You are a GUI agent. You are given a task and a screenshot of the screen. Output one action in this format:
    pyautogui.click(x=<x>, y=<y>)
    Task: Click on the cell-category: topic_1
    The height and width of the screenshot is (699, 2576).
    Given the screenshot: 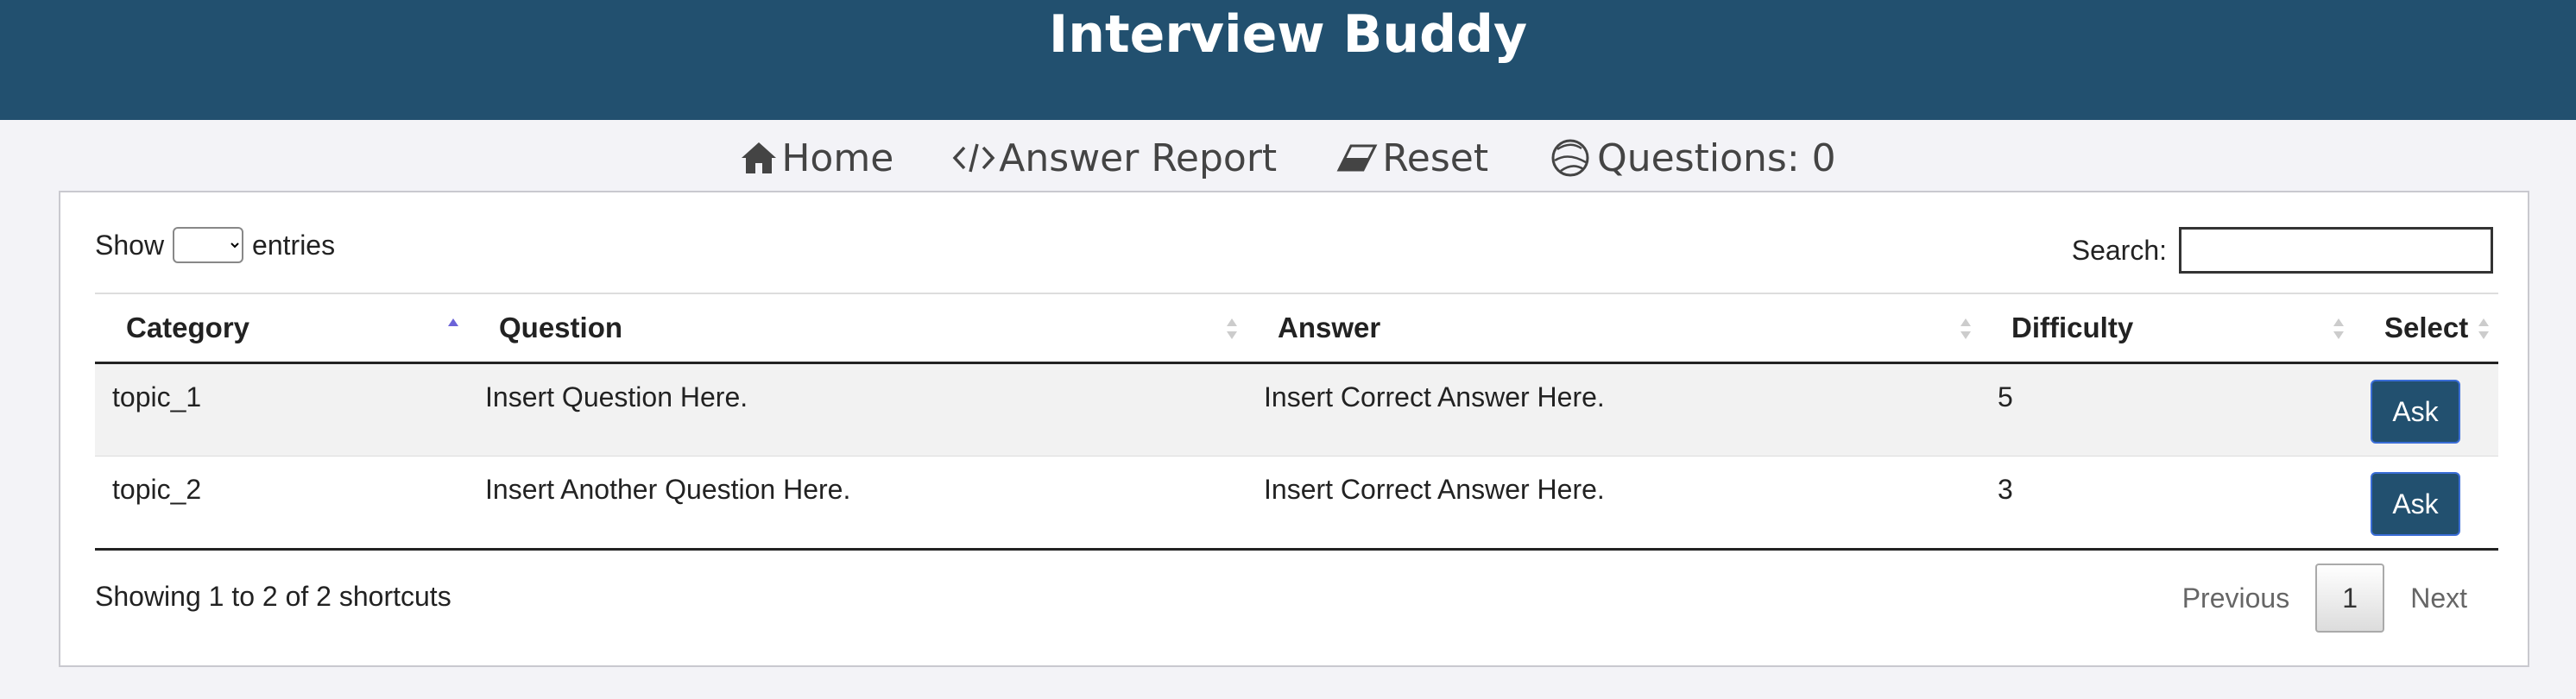 What is the action you would take?
    pyautogui.click(x=157, y=396)
    